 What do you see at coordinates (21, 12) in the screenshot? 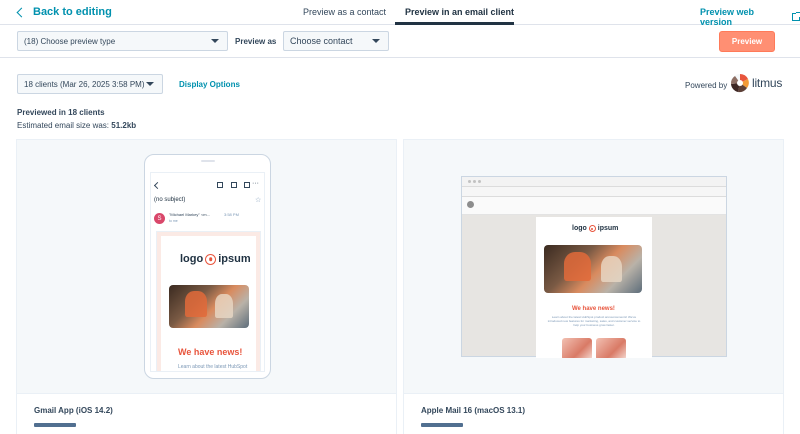
I see `chevron-left-icon` at bounding box center [21, 12].